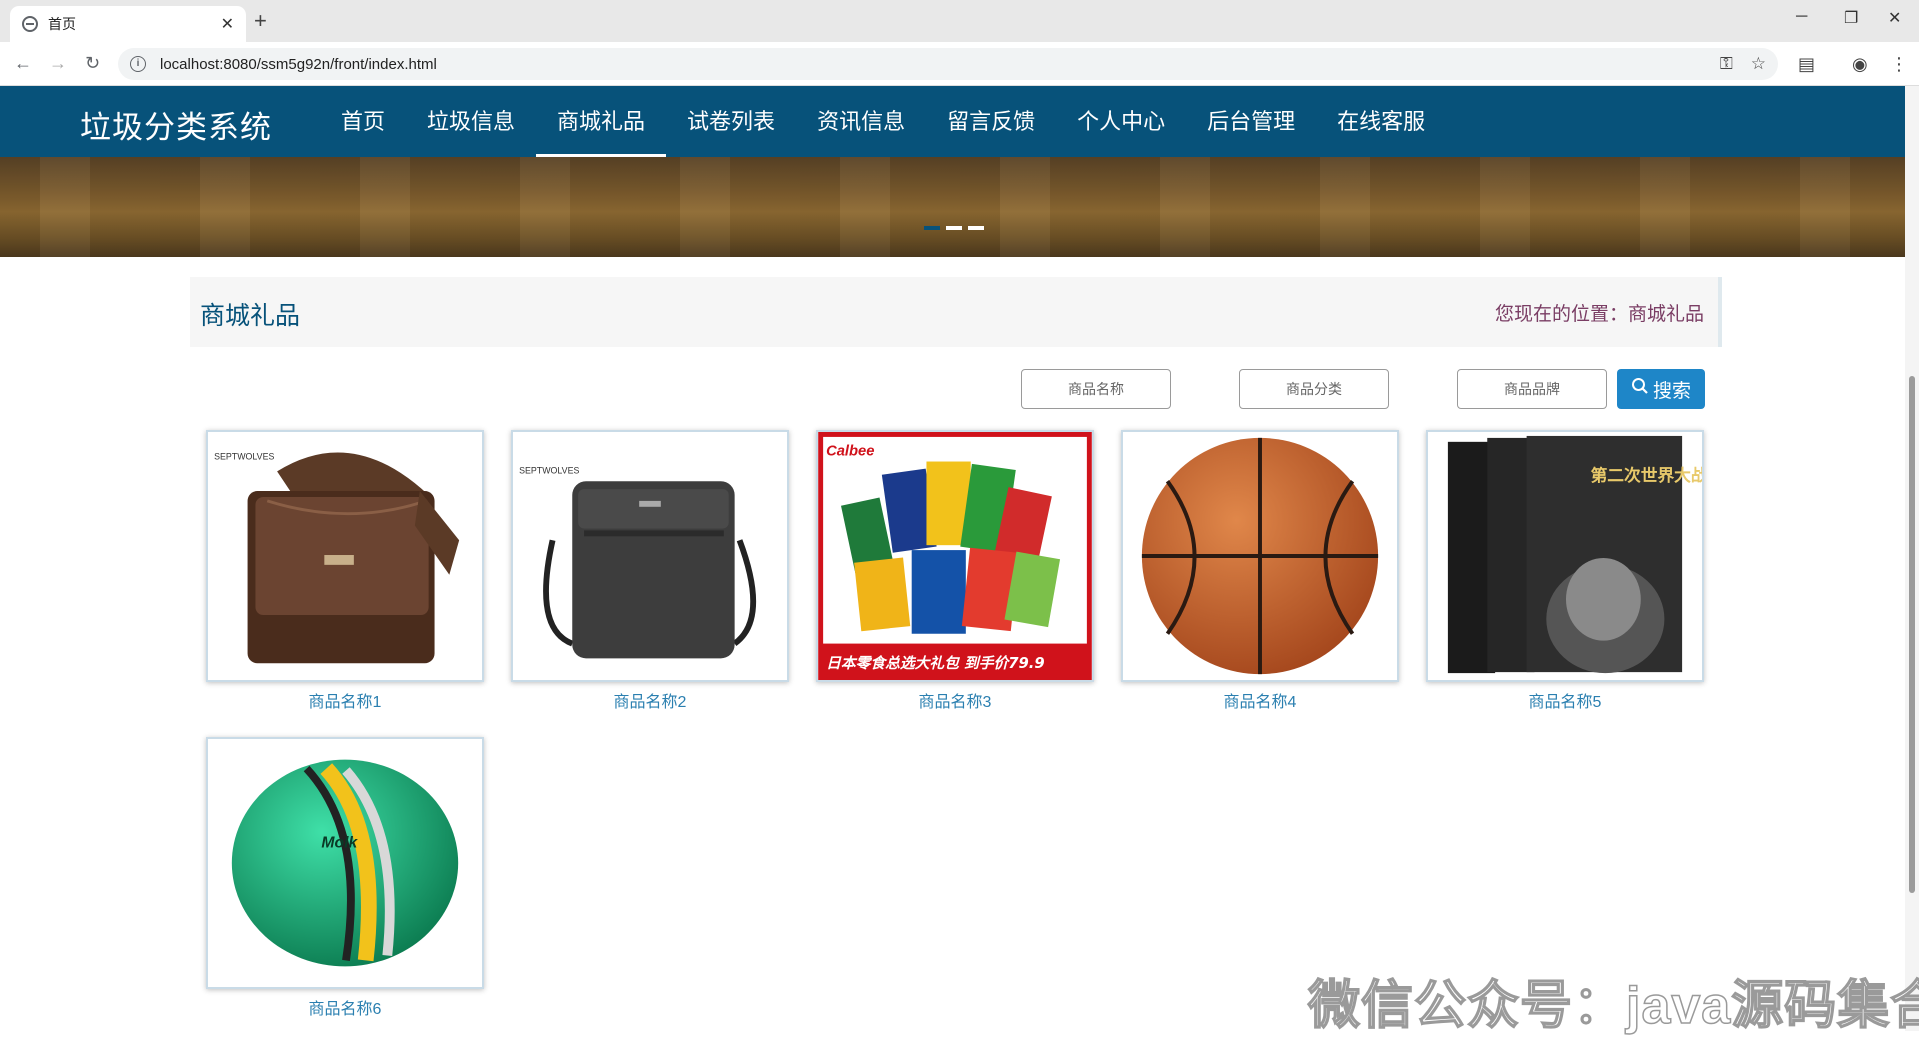 This screenshot has width=1919, height=1038. What do you see at coordinates (176, 124) in the screenshot?
I see `site-logo: 垃圾分类系统` at bounding box center [176, 124].